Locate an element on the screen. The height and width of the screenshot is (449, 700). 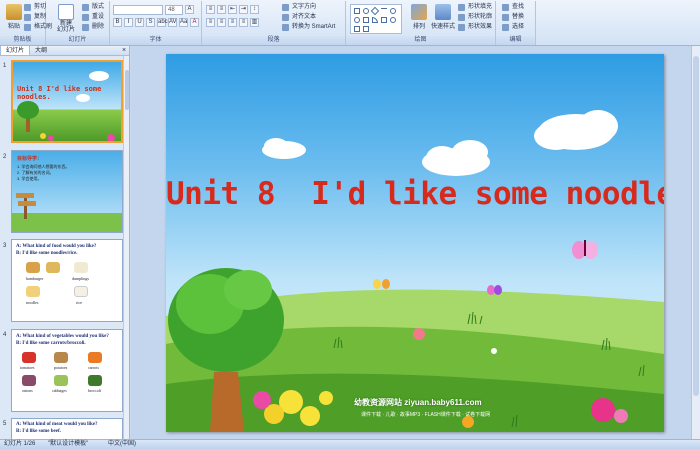
slide-thumbnail-1: Unit 8 I'd like some noodles. is located at coordinates (67, 101).